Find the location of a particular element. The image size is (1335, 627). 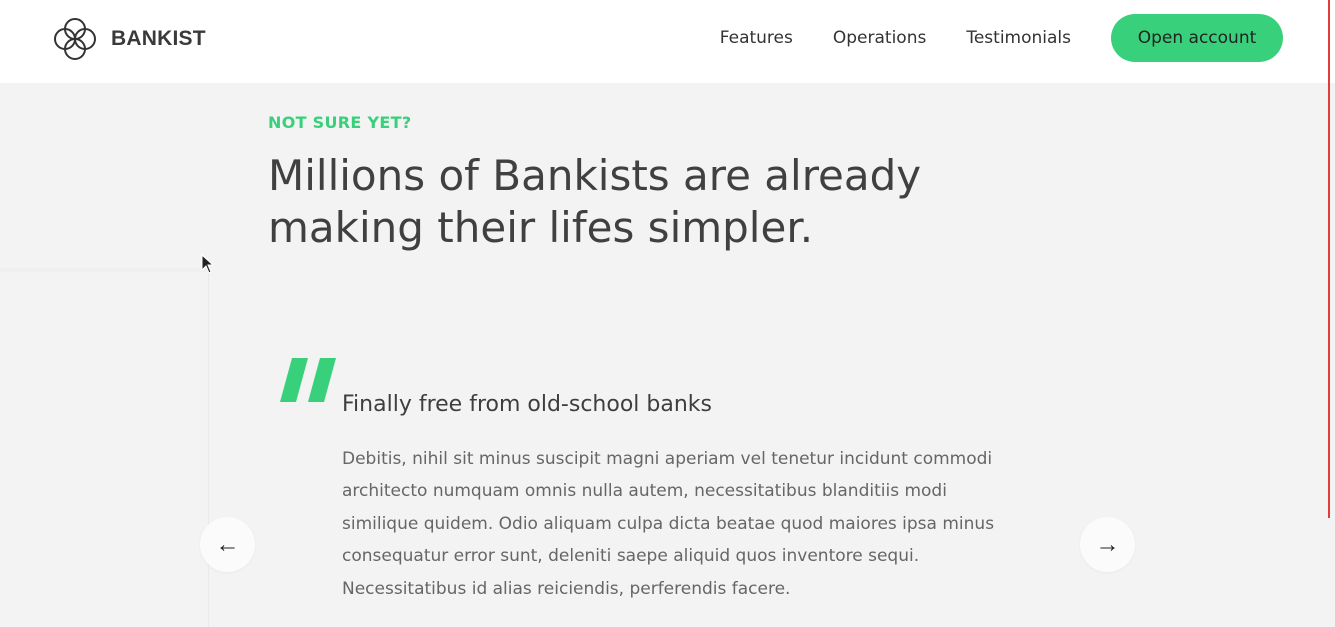

nav-link-operations: Operations is located at coordinates (879, 38).